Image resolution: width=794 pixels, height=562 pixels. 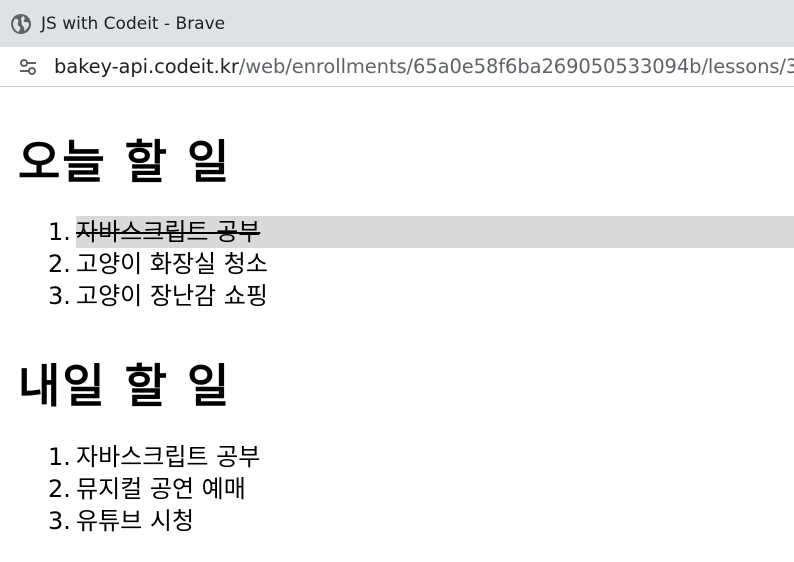 What do you see at coordinates (161, 489) in the screenshot?
I see `list-item-text: 뮤지컬 공연 예매` at bounding box center [161, 489].